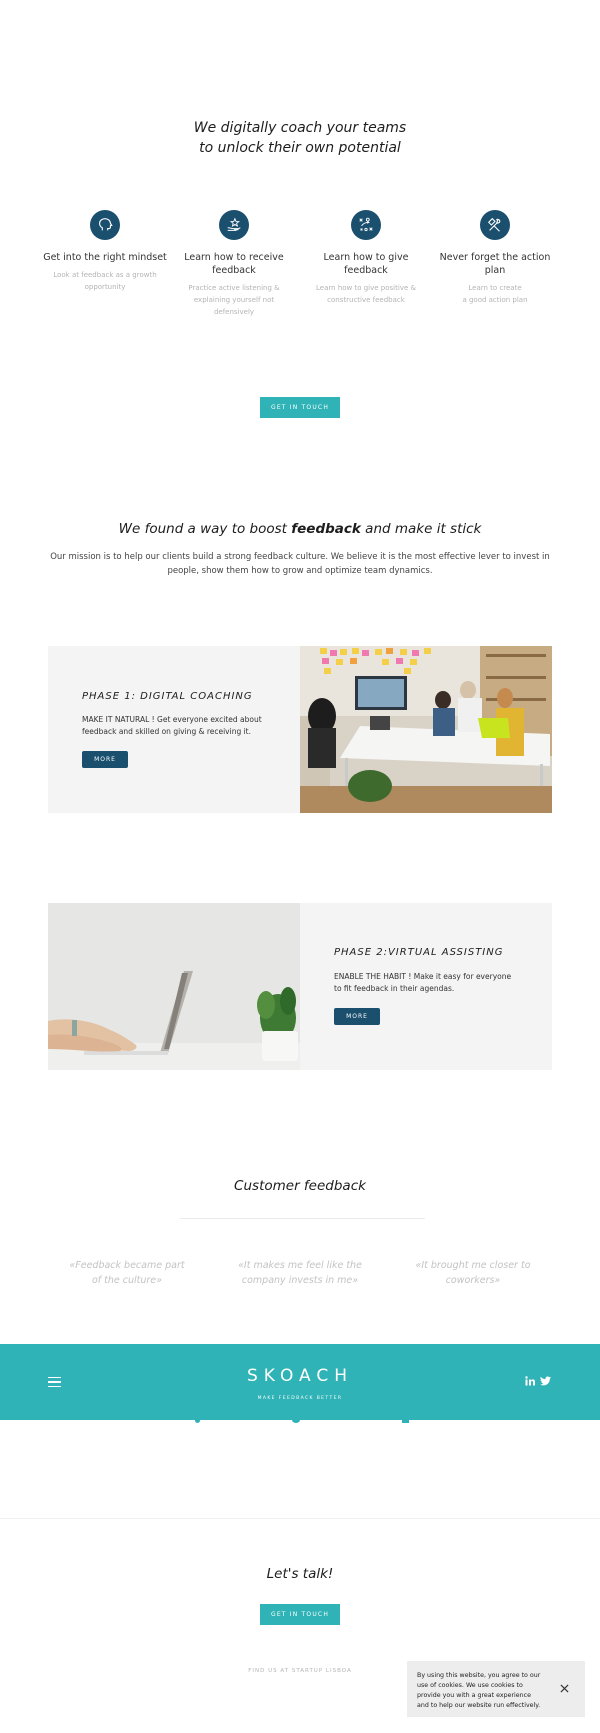 This screenshot has width=600, height=1733. I want to click on testimonial-quote: «Feedback became part of the culture», so click(127, 1273).